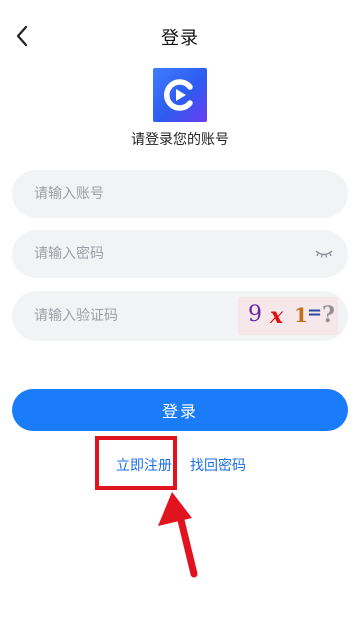  I want to click on captcha-char: x, so click(277, 316).